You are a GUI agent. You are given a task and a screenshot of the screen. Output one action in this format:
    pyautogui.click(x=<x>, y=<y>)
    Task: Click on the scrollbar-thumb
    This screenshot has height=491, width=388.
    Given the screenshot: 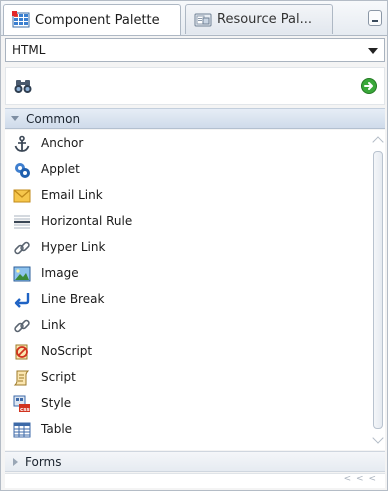 What is the action you would take?
    pyautogui.click(x=378, y=290)
    